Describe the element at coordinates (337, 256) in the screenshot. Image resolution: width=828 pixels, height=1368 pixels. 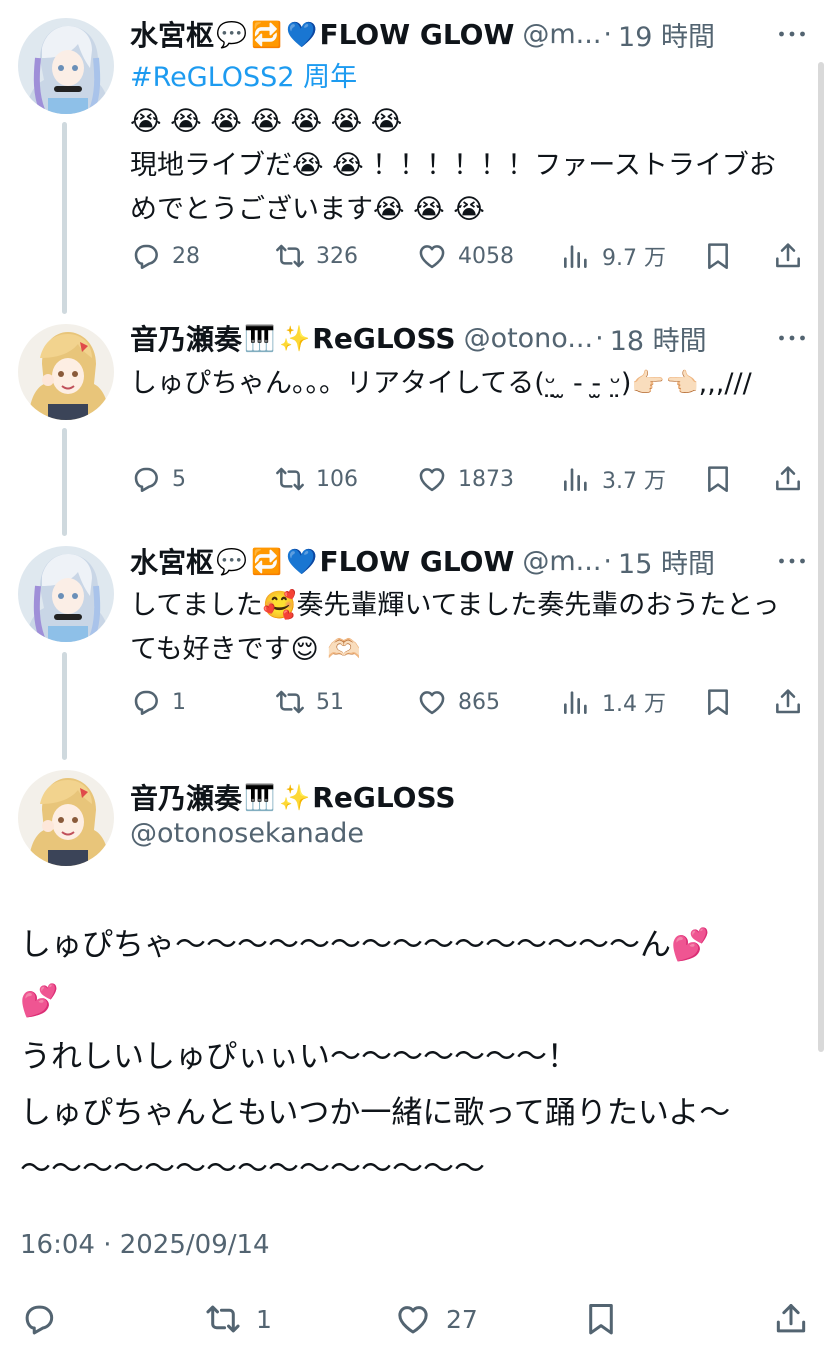
I see `retweet-count: 326` at that location.